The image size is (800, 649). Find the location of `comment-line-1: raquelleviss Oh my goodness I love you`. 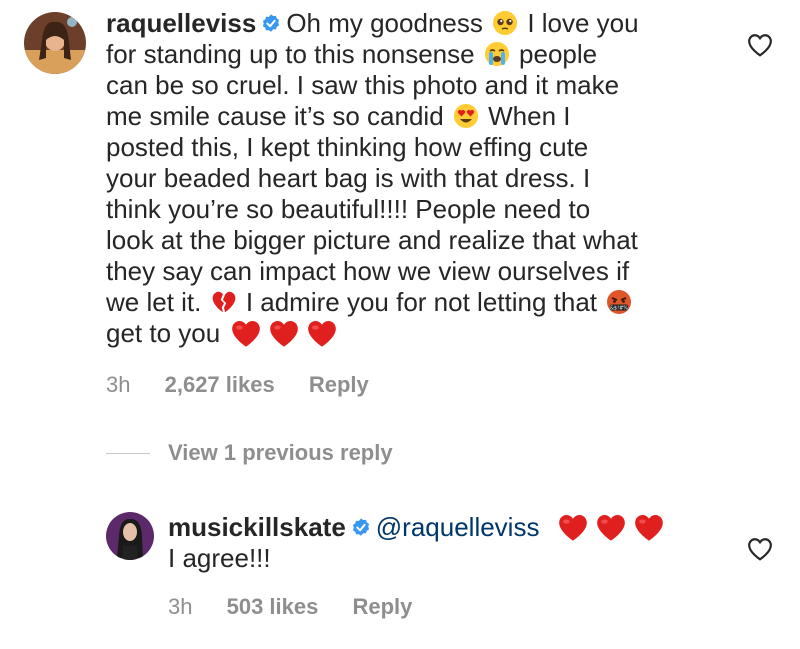

comment-line-1: raquelleviss Oh my goodness I love you is located at coordinates (416, 23).